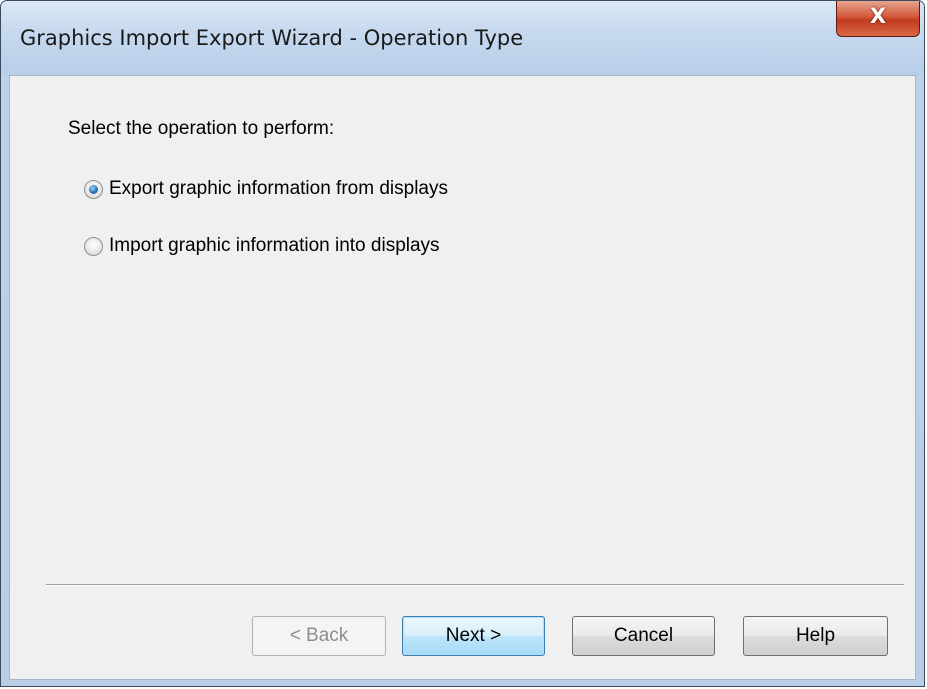  What do you see at coordinates (274, 246) in the screenshot?
I see `import-option-label: Import graphic information into displays` at bounding box center [274, 246].